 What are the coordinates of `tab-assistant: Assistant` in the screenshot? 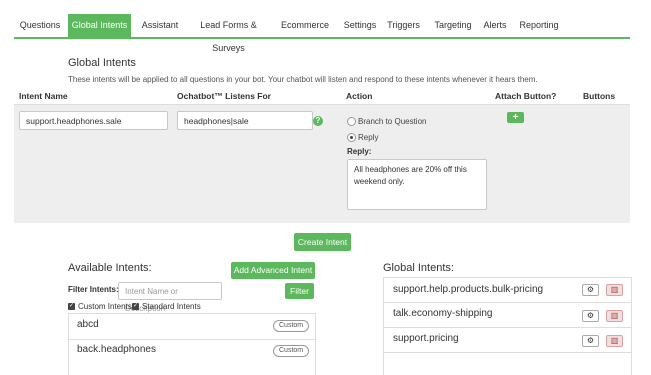 It's located at (160, 25).